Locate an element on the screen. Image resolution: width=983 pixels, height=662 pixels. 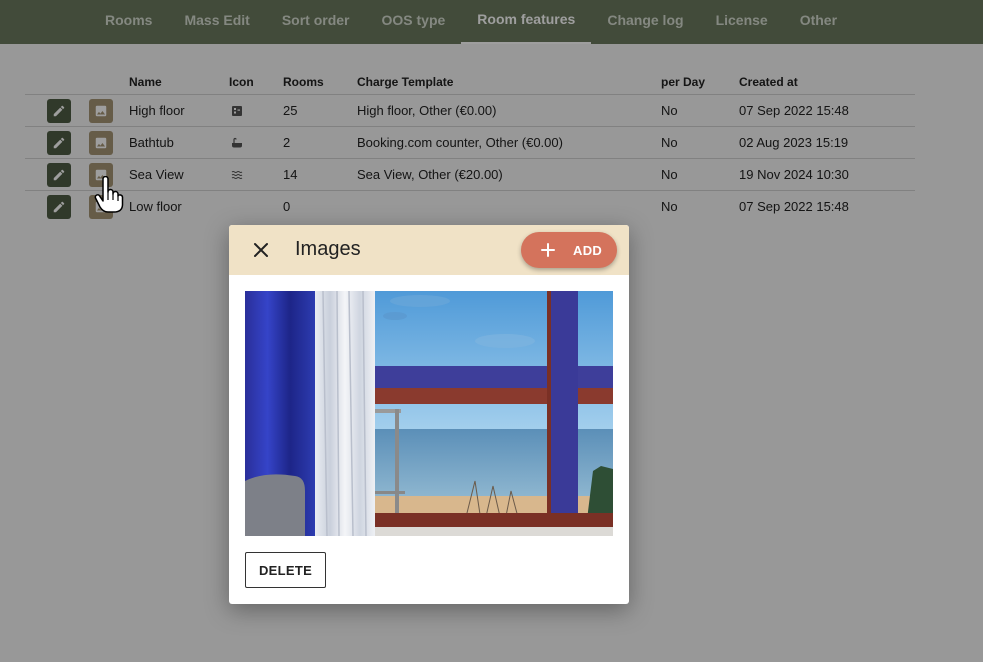
add-image-button: ADD is located at coordinates (569, 250).